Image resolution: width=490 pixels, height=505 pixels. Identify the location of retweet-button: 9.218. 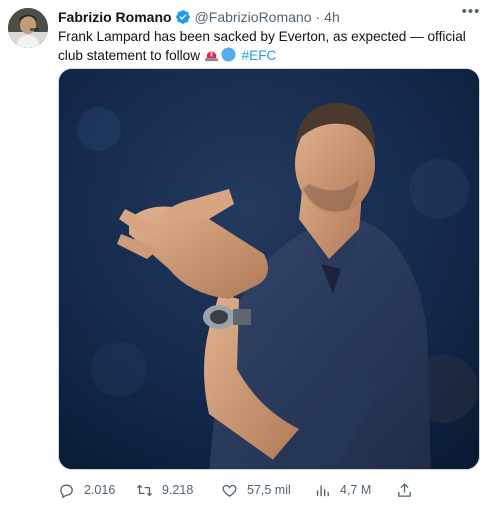
(164, 490).